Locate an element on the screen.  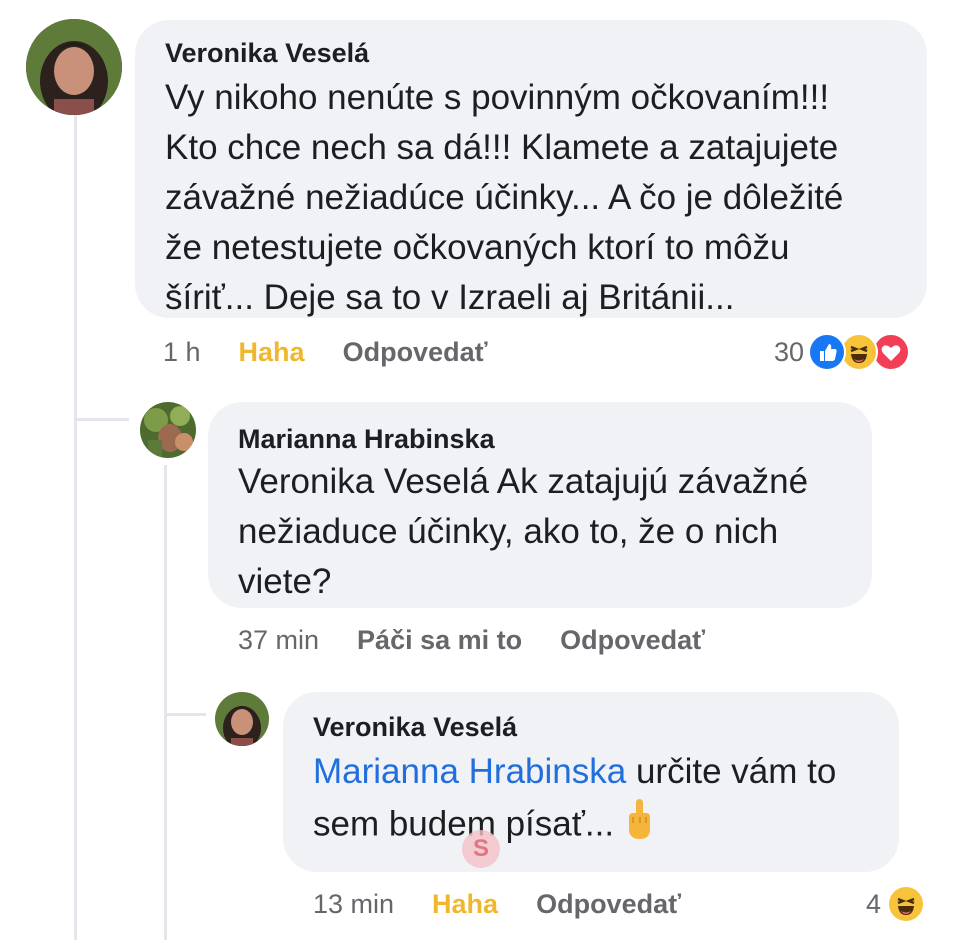
comment-actions: 1 h Haha Odpovedať is located at coordinates (325, 352).